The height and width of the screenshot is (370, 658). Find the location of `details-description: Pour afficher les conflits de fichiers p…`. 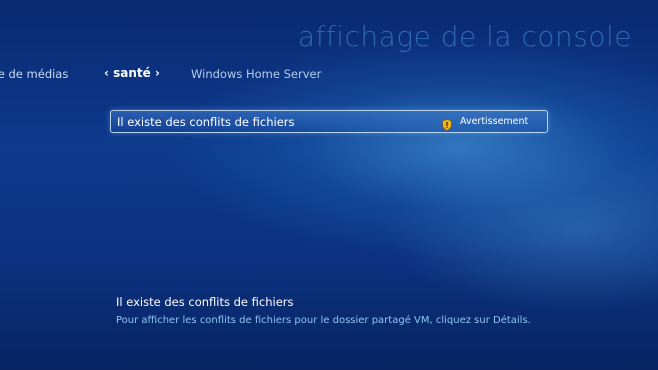

details-description: Pour afficher les conflits de fichiers p… is located at coordinates (323, 320).